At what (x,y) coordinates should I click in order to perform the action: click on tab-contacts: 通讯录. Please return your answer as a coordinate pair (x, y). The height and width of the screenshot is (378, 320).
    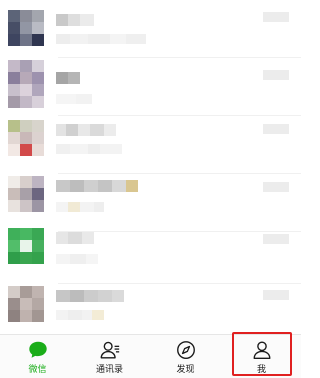
    Looking at the image, I should click on (109, 356).